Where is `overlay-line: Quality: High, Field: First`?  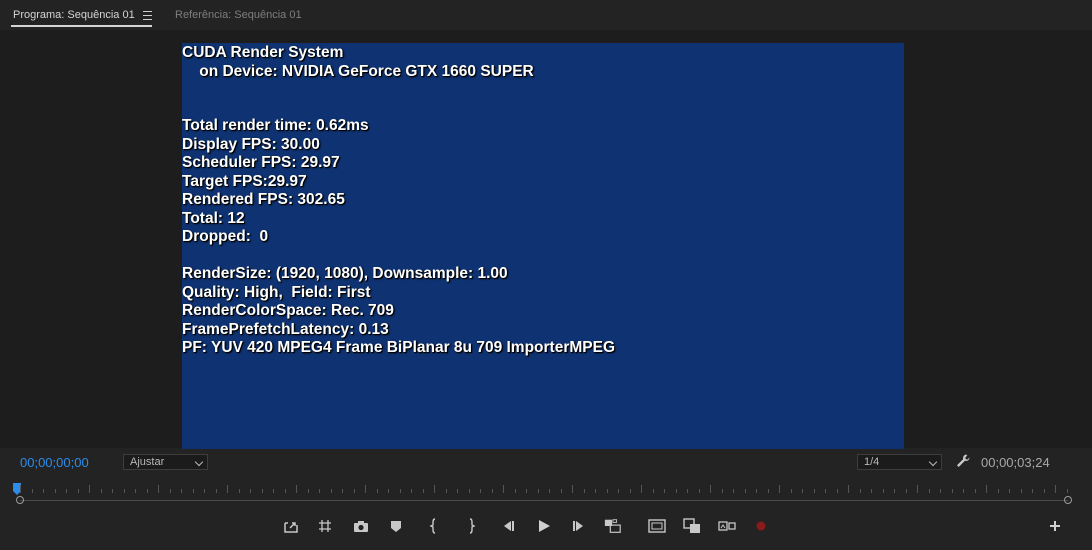 overlay-line: Quality: High, Field: First is located at coordinates (276, 292).